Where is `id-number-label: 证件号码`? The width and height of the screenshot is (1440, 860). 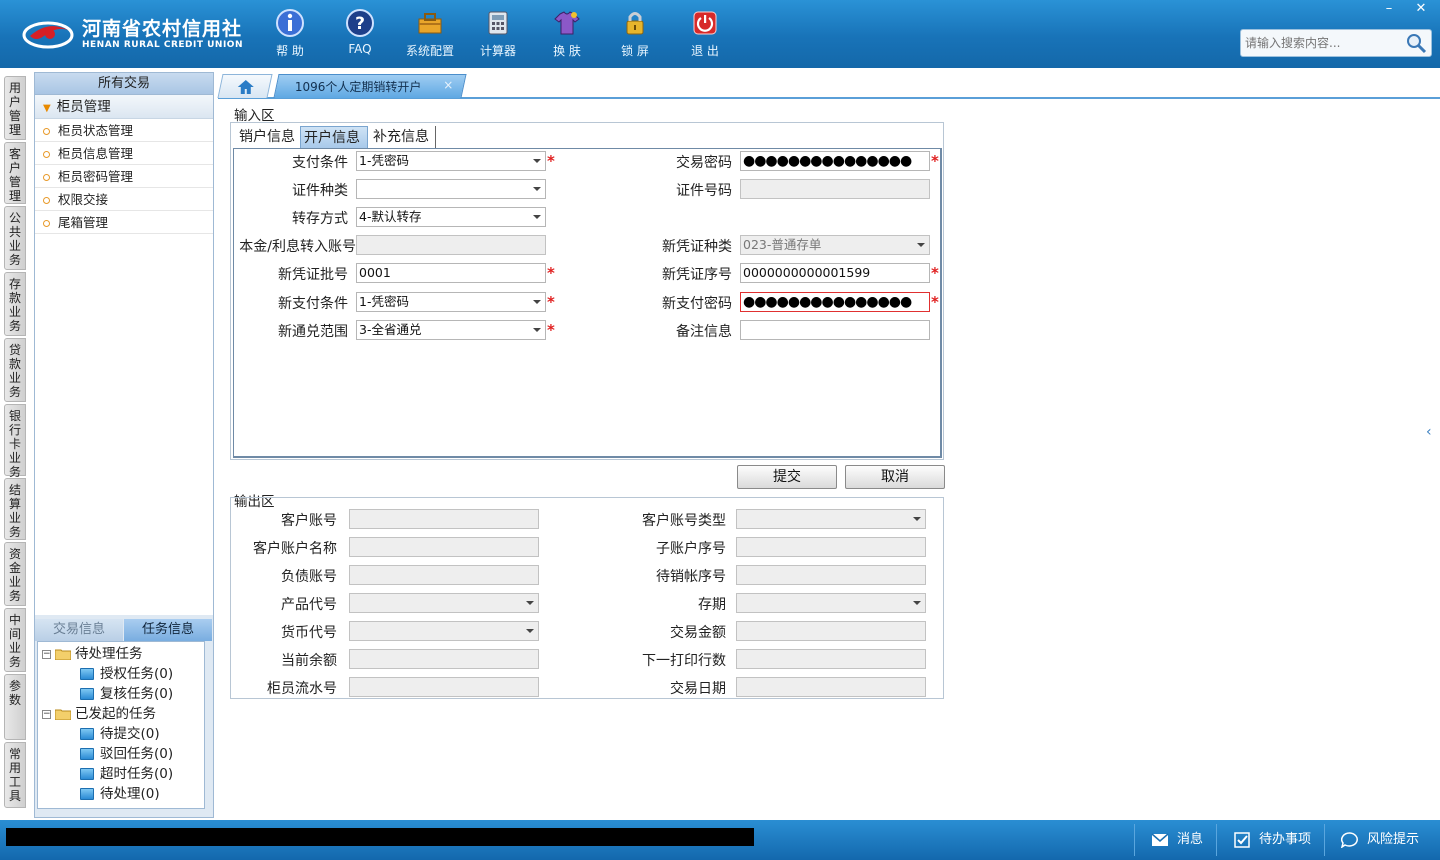
id-number-label: 证件号码 is located at coordinates (704, 191).